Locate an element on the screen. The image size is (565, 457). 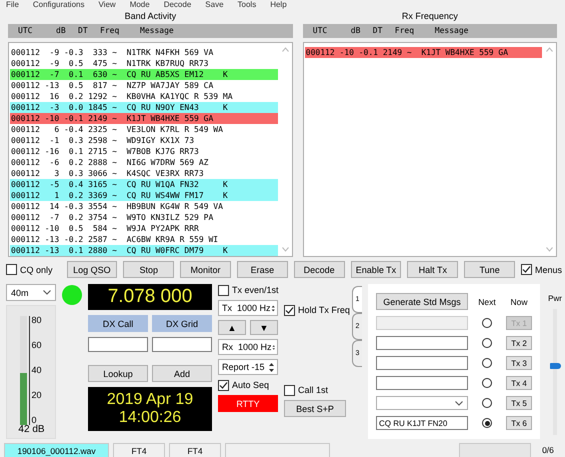
decode-line: 000112 3 0.3 3066 ~ K4SQC VE3RX RR73 is located at coordinates (144, 173).